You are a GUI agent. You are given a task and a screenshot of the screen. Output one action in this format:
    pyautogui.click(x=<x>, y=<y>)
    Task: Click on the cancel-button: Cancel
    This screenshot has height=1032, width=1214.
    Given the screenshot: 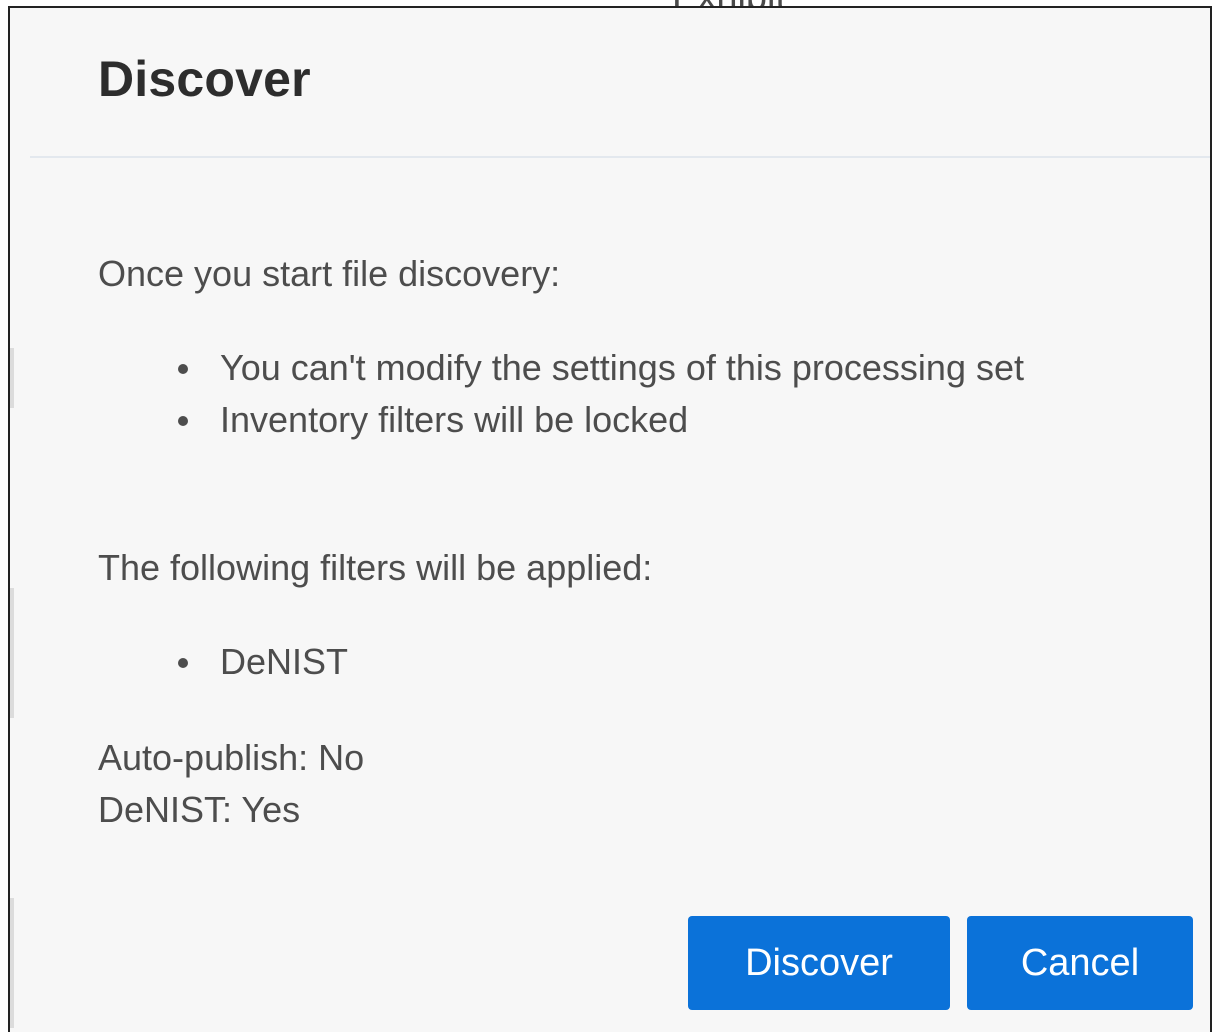 What is the action you would take?
    pyautogui.click(x=1080, y=963)
    